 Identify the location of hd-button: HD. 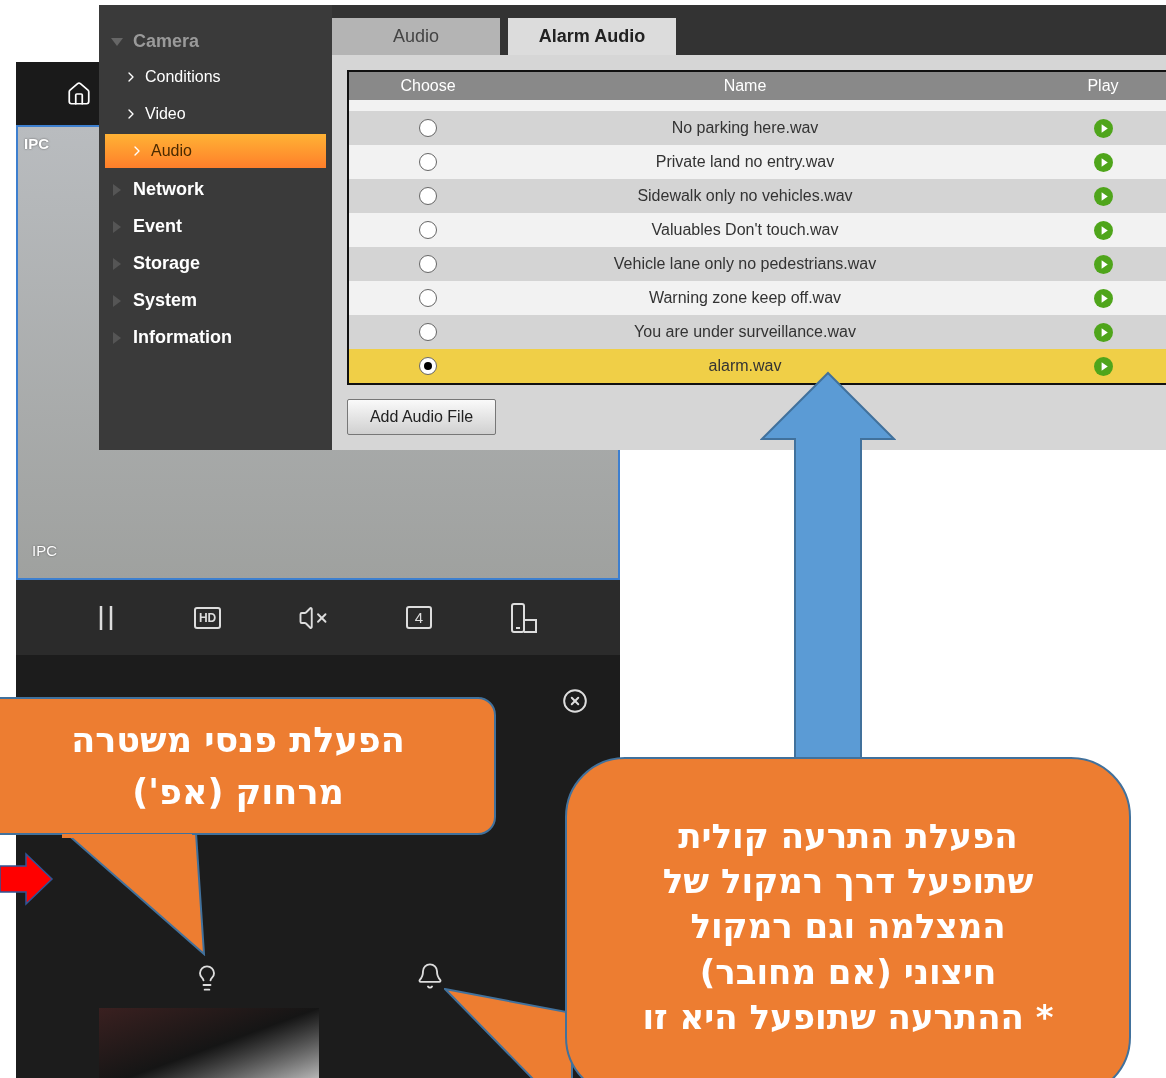
(207, 617).